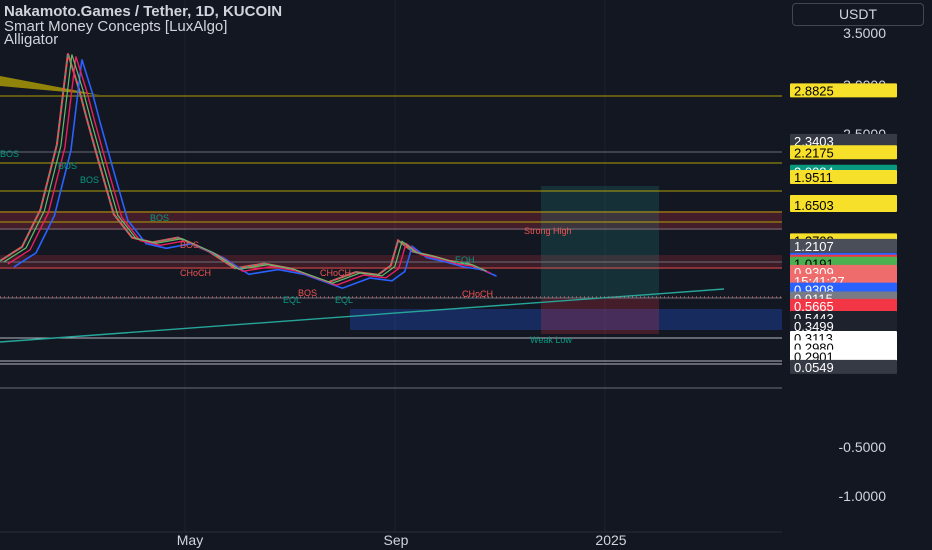 The width and height of the screenshot is (932, 550). I want to click on price-level-label: 0.0549, so click(814, 367).